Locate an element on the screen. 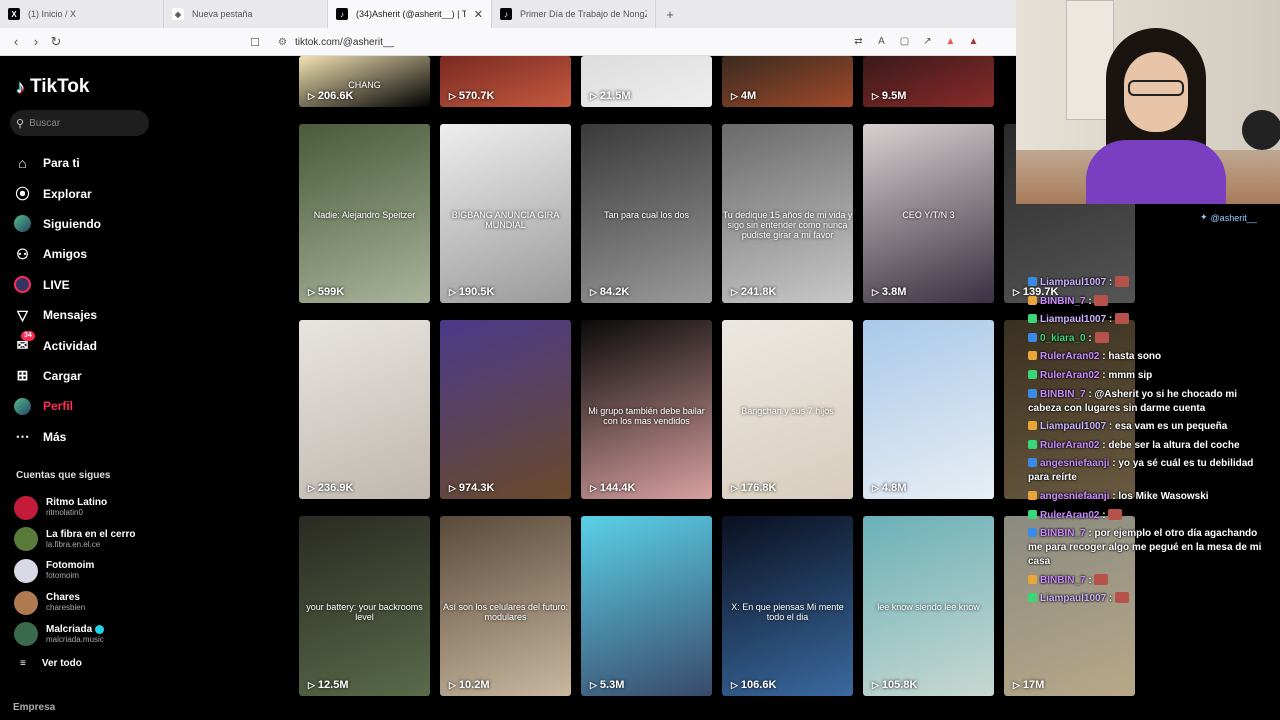 Image resolution: width=1280 pixels, height=720 pixels. following-account: Fotomoim fotomoim is located at coordinates (87, 571).